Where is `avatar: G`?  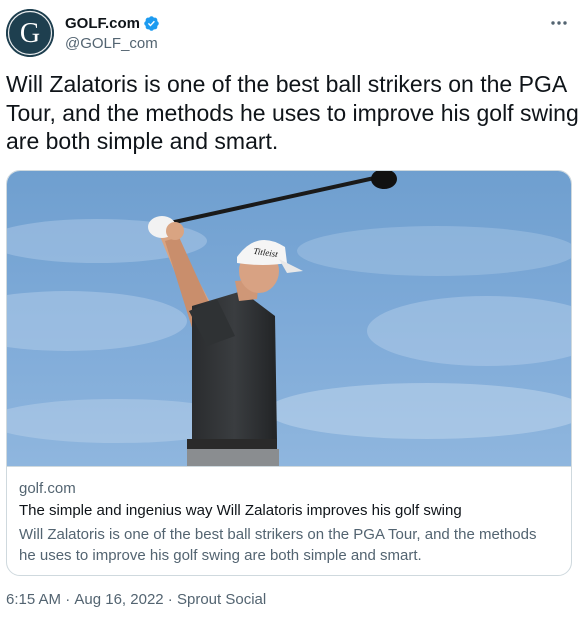 avatar: G is located at coordinates (30, 33).